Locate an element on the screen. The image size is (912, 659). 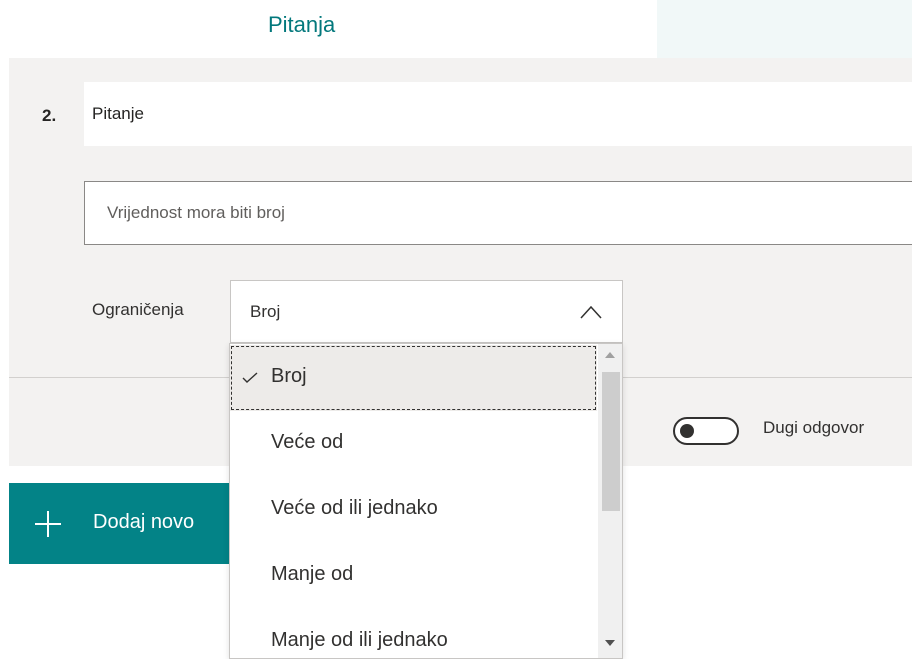
hint-input: Vrijednost mora biti broj is located at coordinates (498, 213).